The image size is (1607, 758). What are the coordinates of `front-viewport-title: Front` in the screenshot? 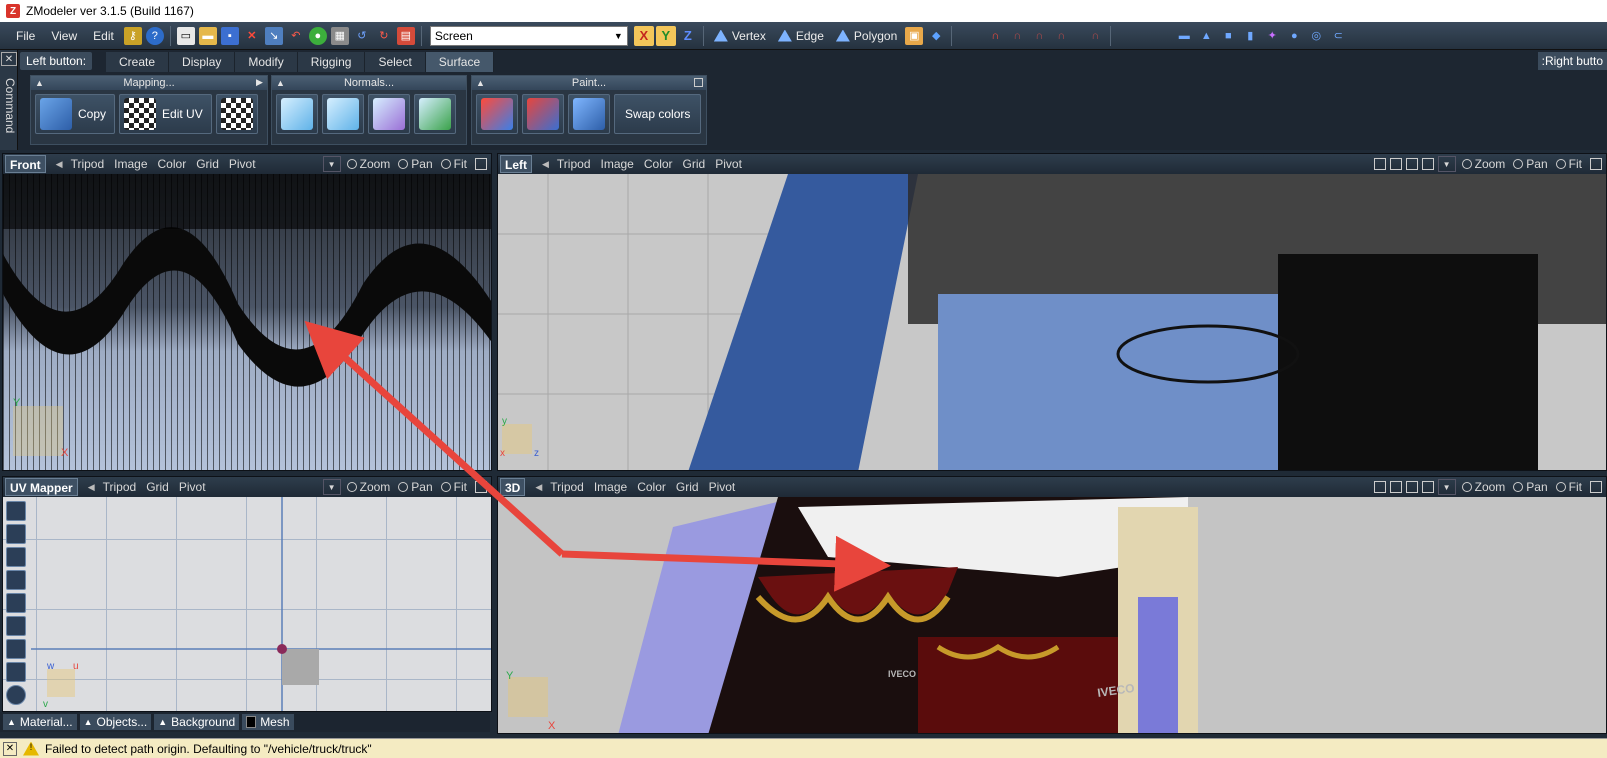 It's located at (25, 164).